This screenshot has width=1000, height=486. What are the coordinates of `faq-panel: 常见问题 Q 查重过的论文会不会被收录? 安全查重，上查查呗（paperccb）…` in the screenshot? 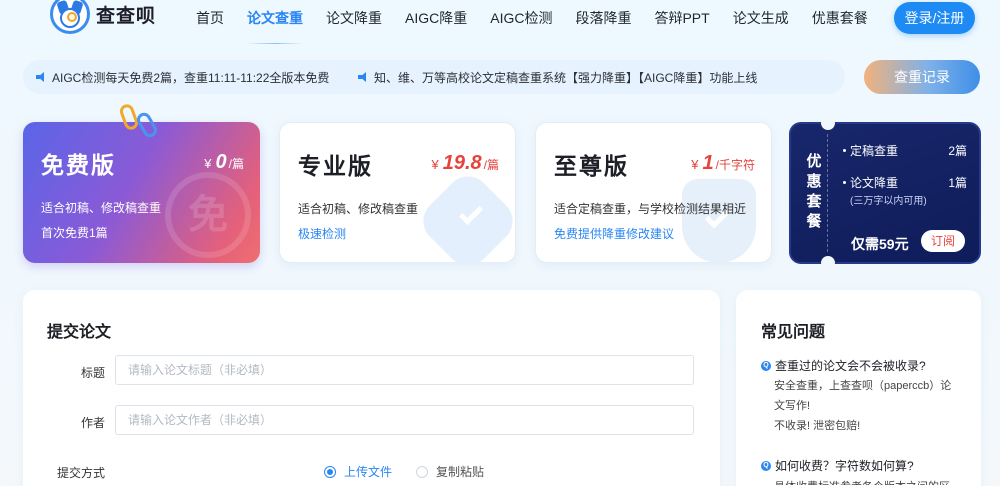 It's located at (858, 388).